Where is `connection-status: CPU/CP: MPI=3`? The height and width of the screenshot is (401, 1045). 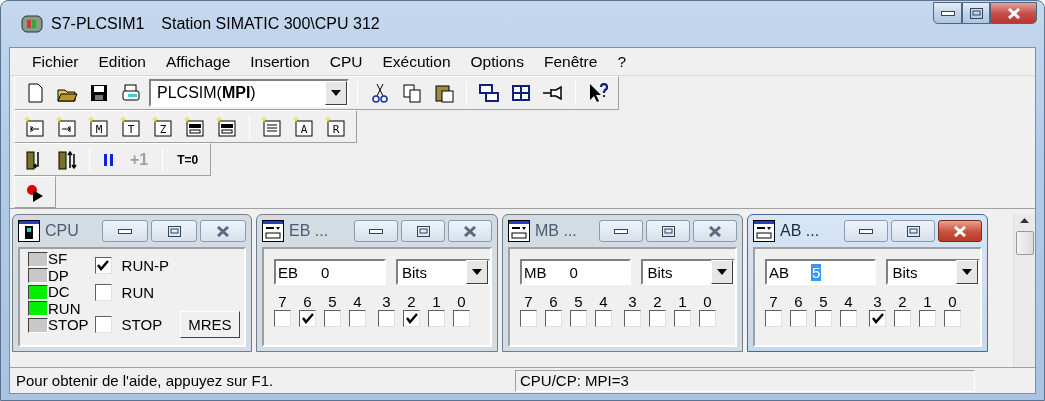
connection-status: CPU/CP: MPI=3 is located at coordinates (745, 380).